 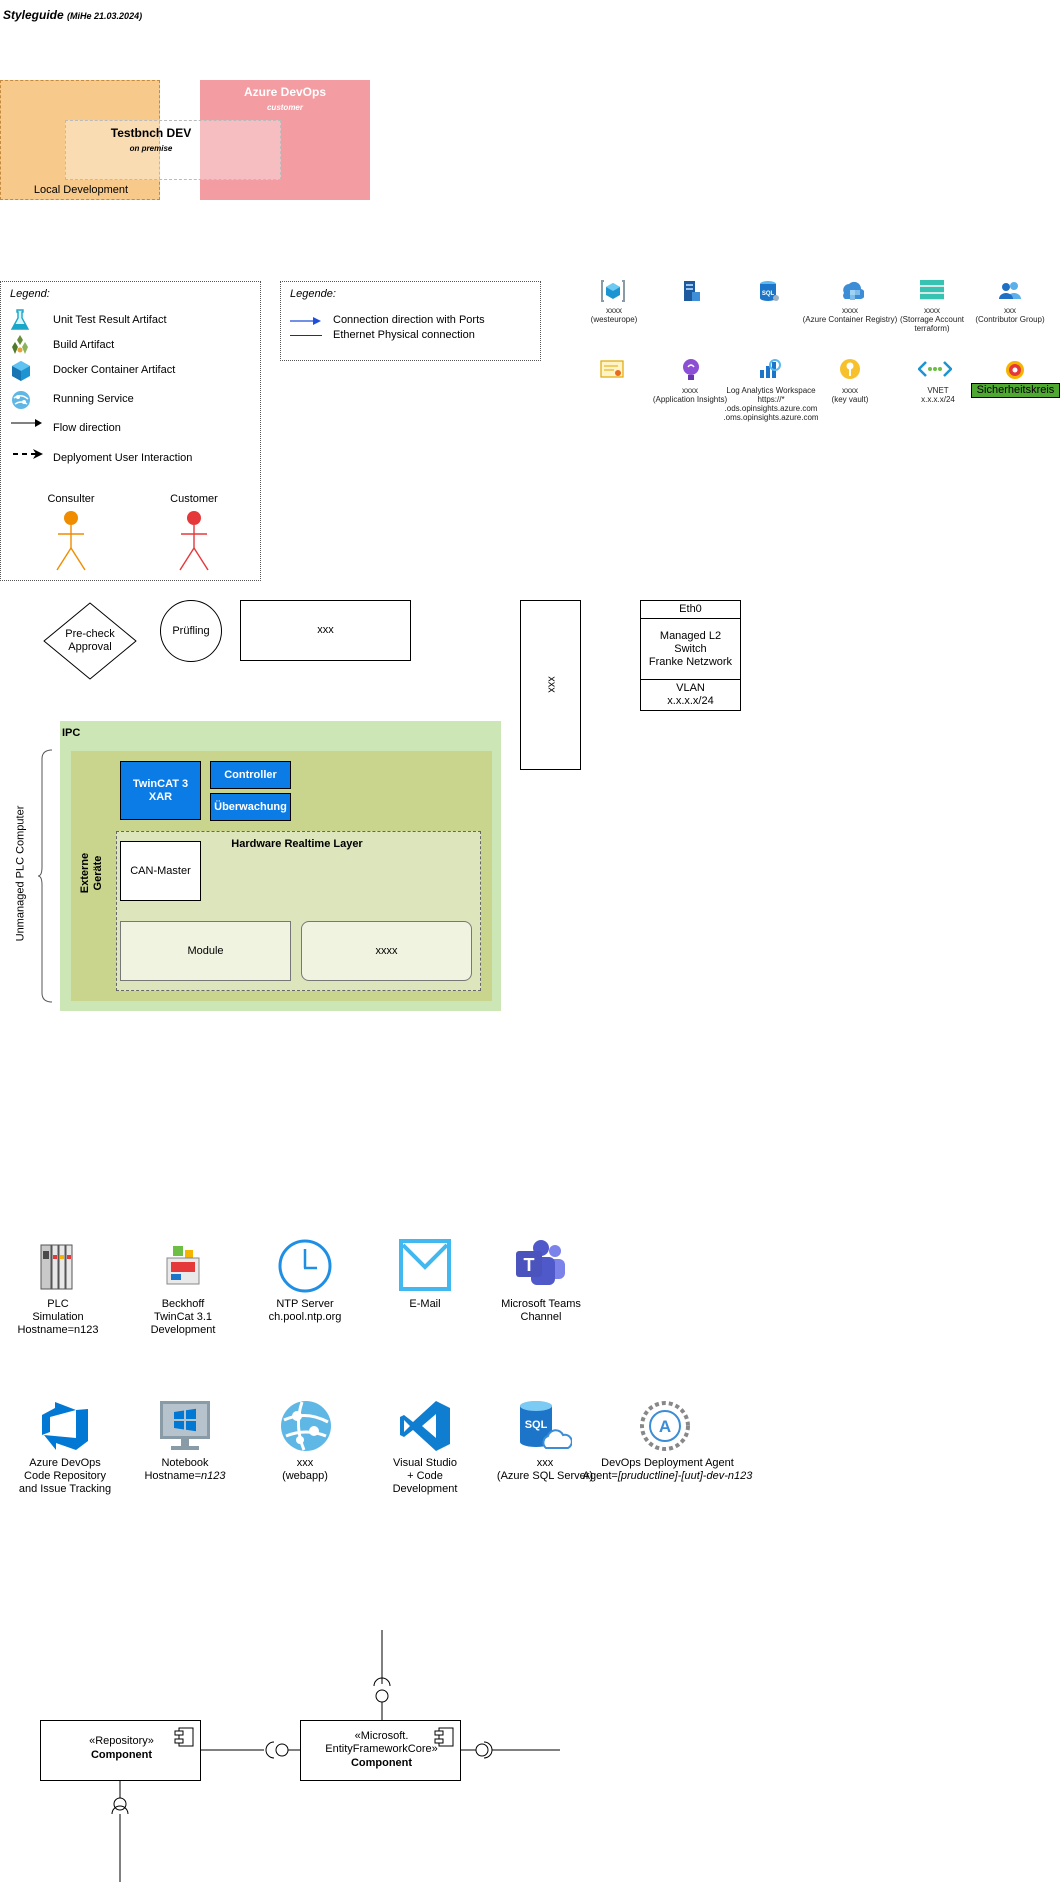 I want to click on teams-icon: T, so click(x=541, y=1265).